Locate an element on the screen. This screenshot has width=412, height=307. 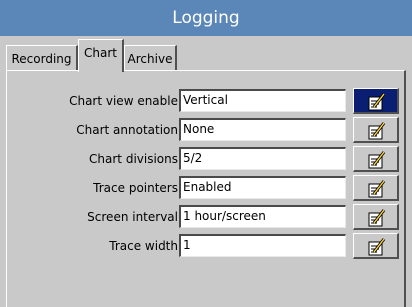
screen-interval-field: 1 hour/screen is located at coordinates (262, 216).